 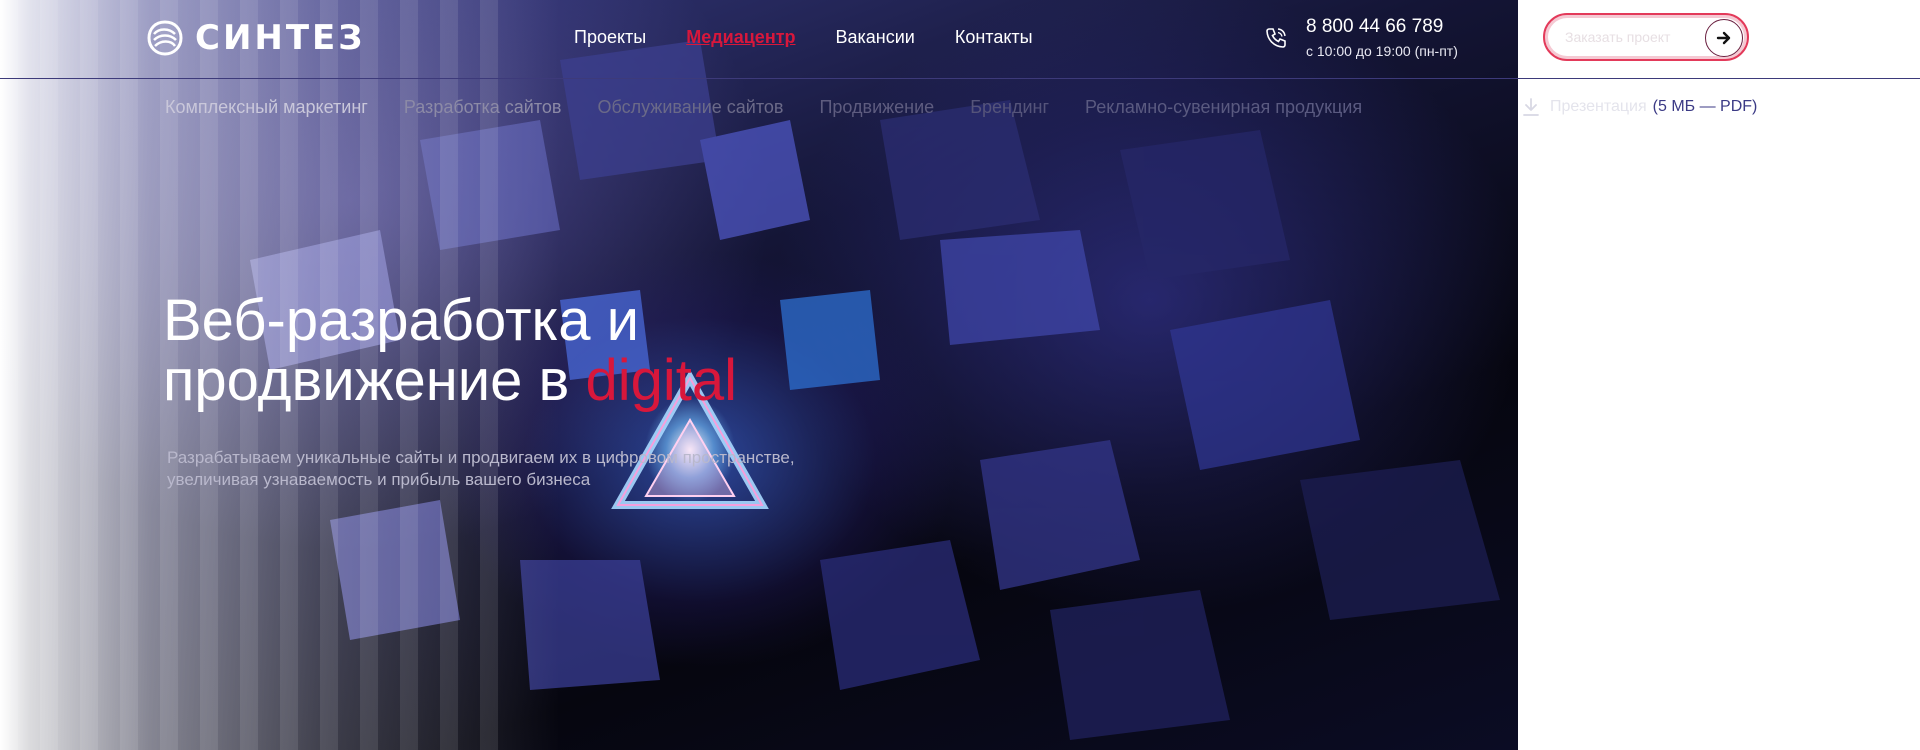 I want to click on service-item-promotion: Продвижение, so click(x=876, y=107).